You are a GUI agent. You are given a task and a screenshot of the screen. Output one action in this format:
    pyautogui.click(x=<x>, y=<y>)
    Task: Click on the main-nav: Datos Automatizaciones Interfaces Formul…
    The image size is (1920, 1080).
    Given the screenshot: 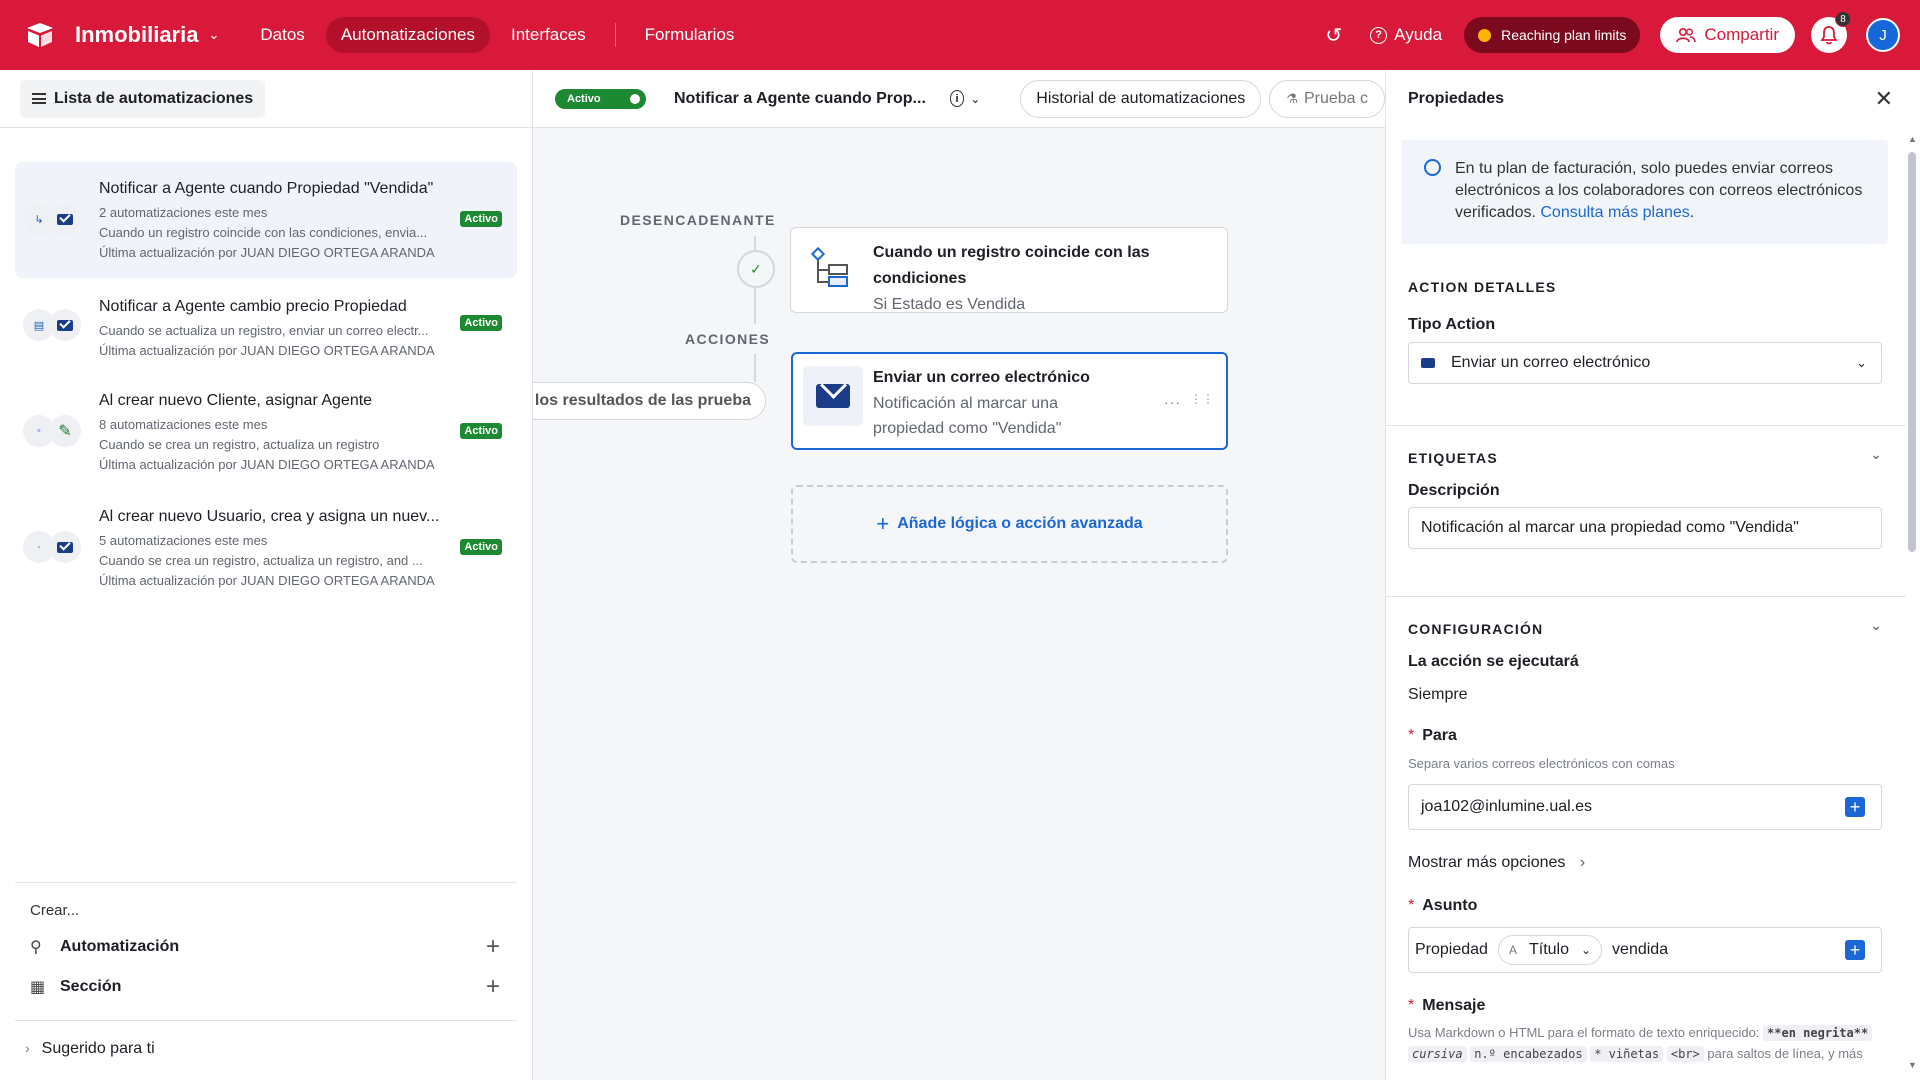 What is the action you would take?
    pyautogui.click(x=497, y=35)
    